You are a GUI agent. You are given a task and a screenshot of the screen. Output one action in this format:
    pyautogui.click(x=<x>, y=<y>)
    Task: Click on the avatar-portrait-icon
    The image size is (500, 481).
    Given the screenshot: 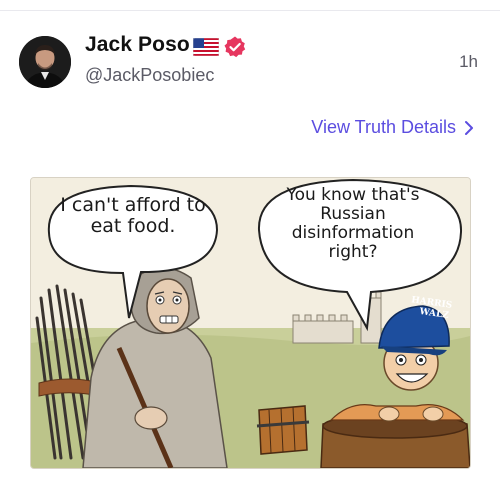 What is the action you would take?
    pyautogui.click(x=45, y=62)
    